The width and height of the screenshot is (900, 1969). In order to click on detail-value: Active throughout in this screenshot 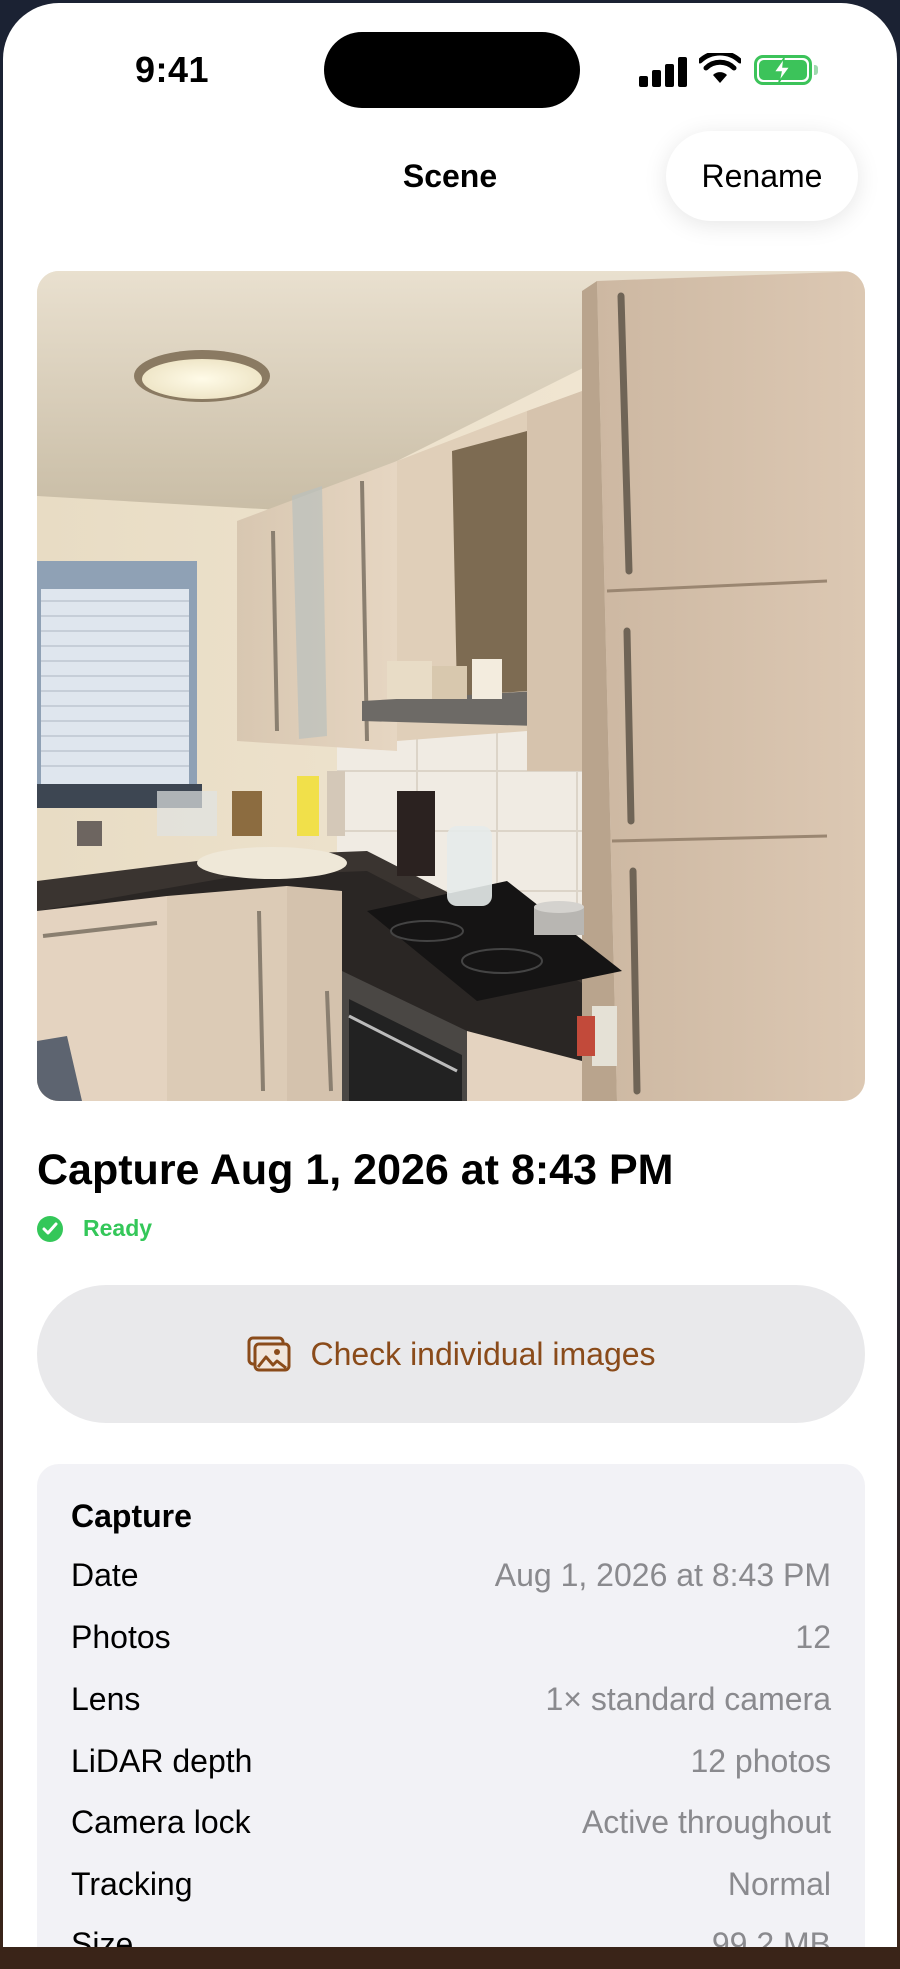, I will do `click(706, 1822)`.